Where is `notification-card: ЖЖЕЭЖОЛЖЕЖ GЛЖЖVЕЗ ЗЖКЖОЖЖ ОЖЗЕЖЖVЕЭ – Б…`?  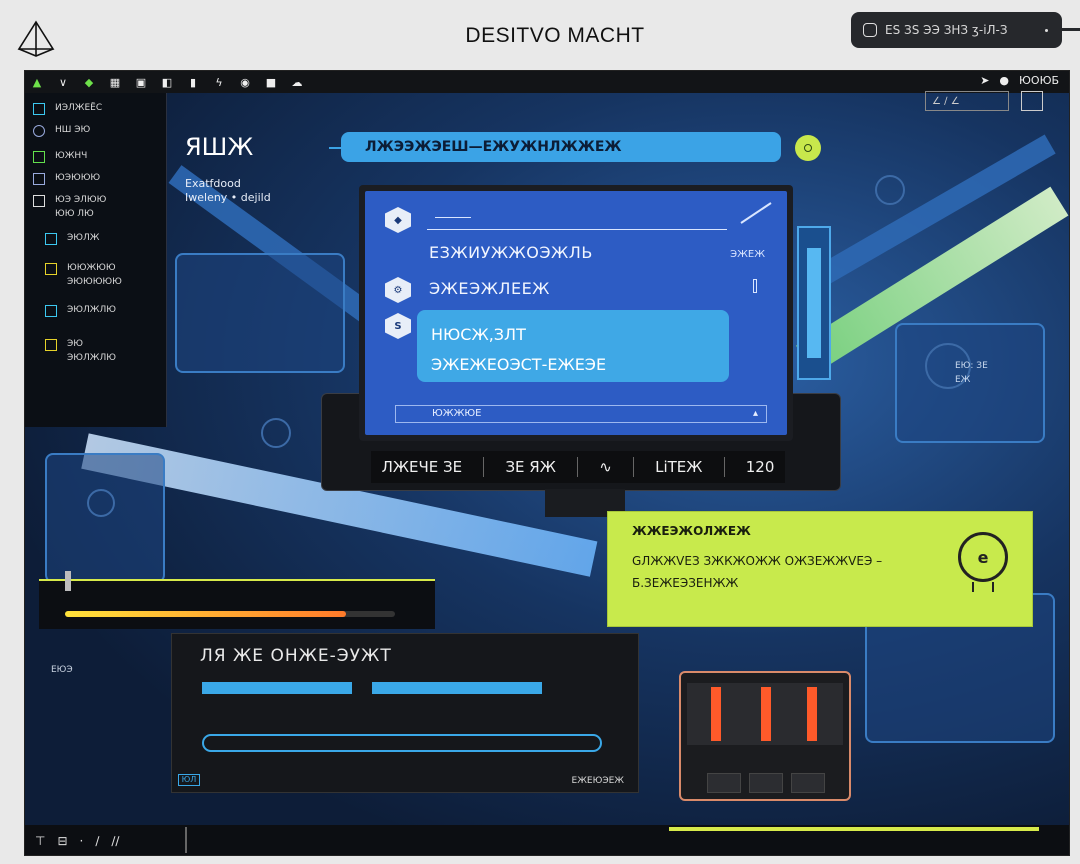 notification-card: ЖЖЕЭЖОЛЖЕЖ GЛЖЖVЕЗ ЗЖКЖОЖЖ ОЖЗЕЖЖVЕЭ – Б… is located at coordinates (820, 569).